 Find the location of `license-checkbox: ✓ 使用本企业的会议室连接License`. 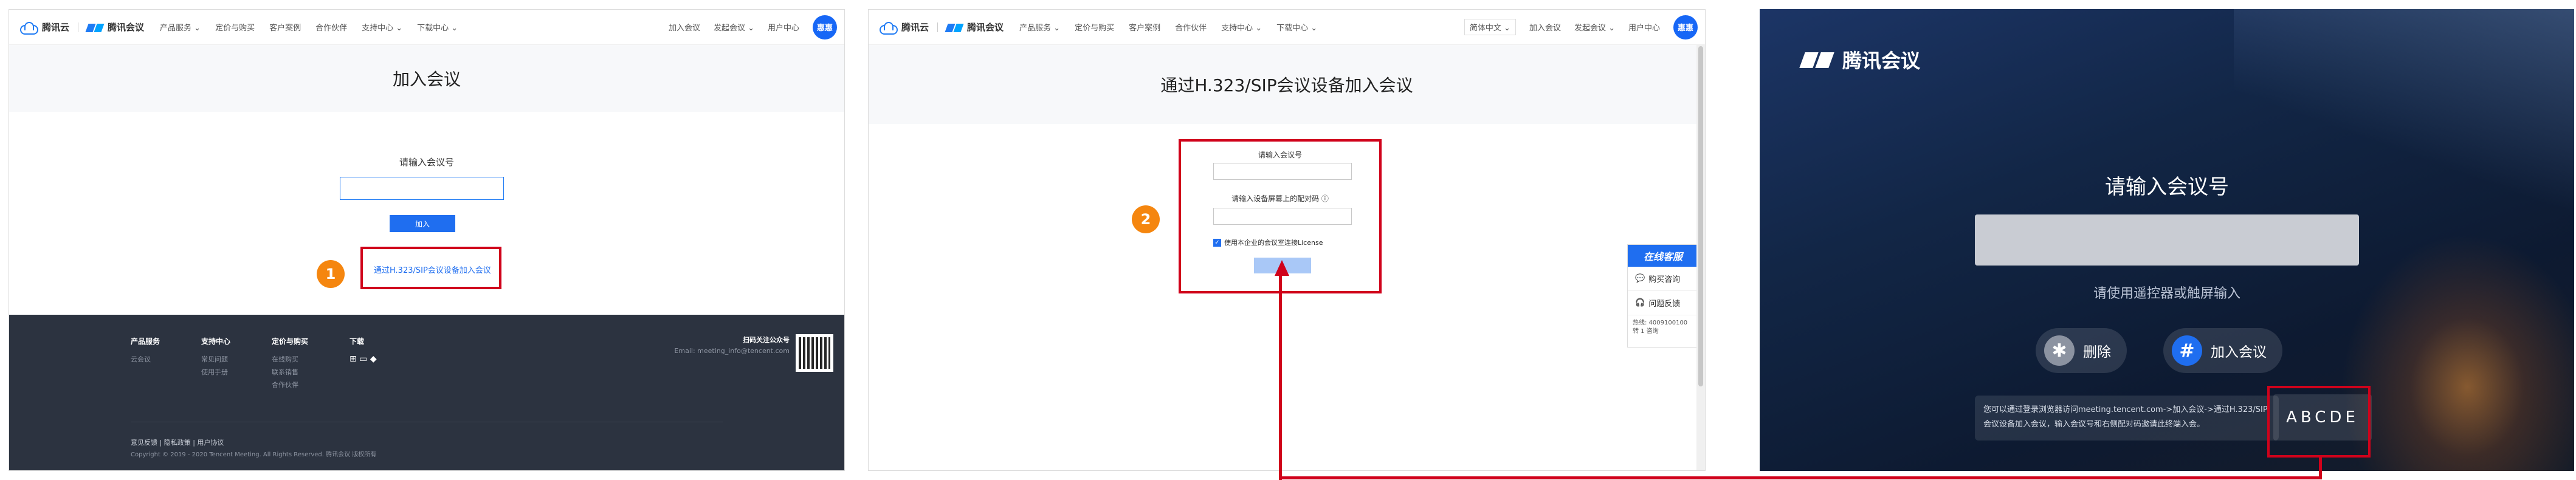

license-checkbox: ✓ 使用本企业的会议室连接License is located at coordinates (1268, 242).